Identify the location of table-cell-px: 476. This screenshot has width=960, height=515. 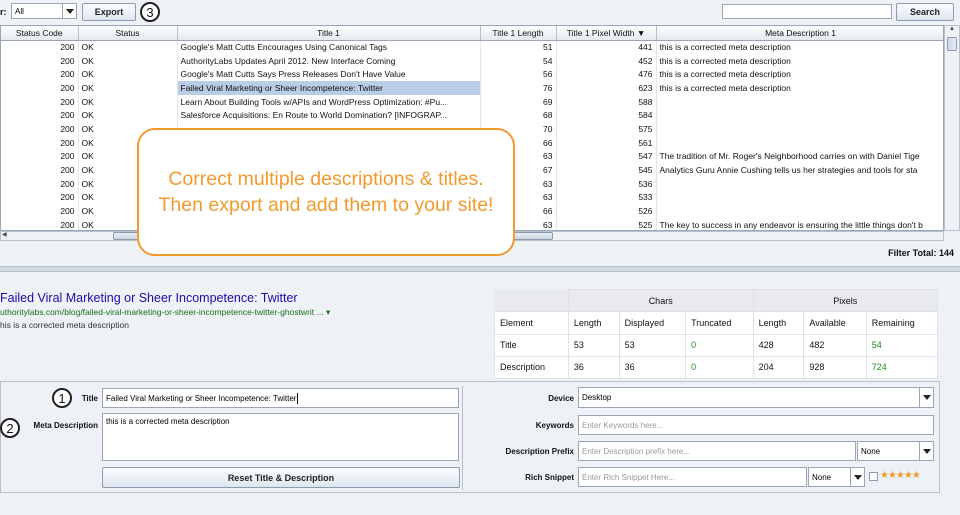
(606, 74).